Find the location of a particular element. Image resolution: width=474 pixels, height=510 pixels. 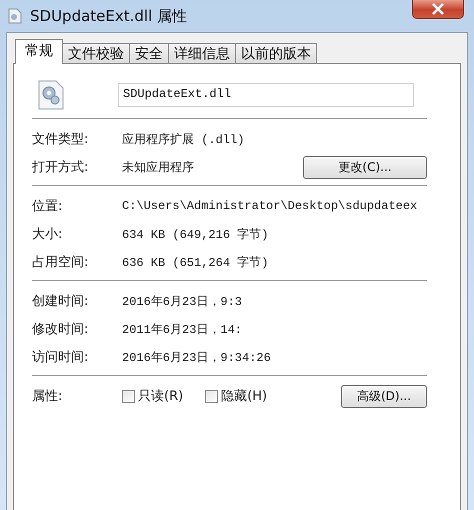

field-label: 占用空间: is located at coordinates (61, 262).